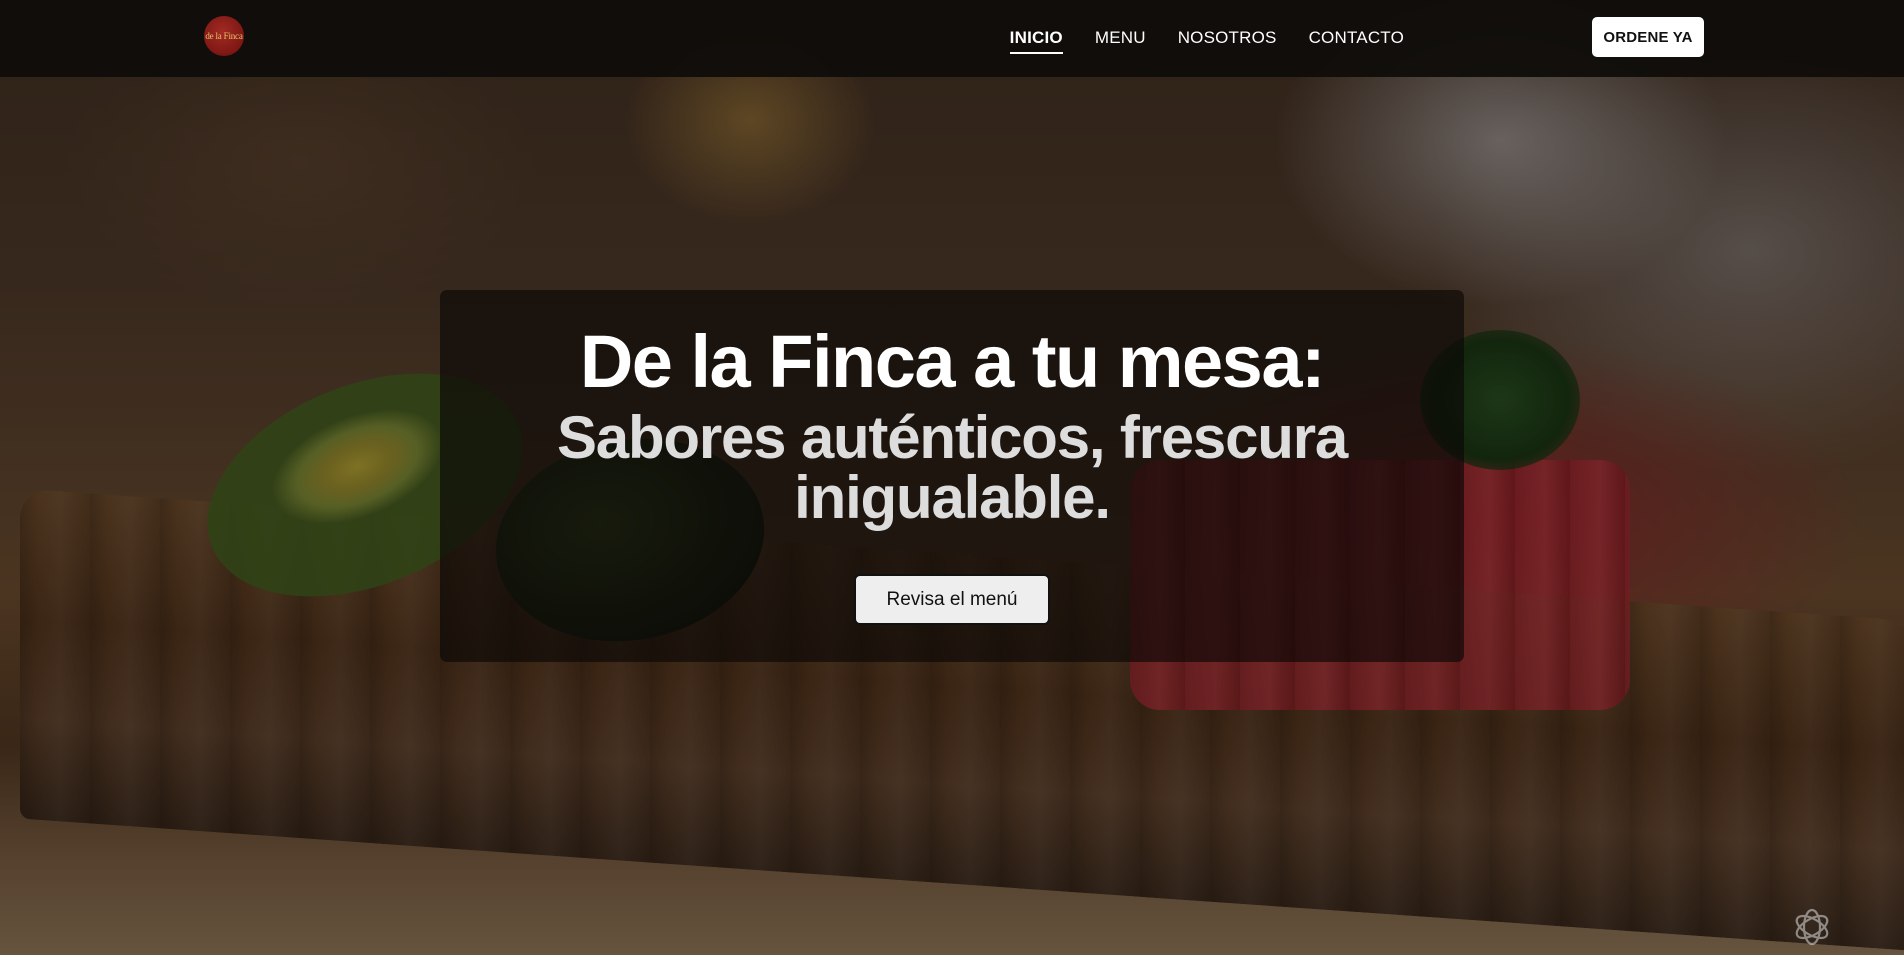 Image resolution: width=1904 pixels, height=955 pixels. Describe the element at coordinates (1120, 39) in the screenshot. I see `nav-link-menu: MENU` at that location.